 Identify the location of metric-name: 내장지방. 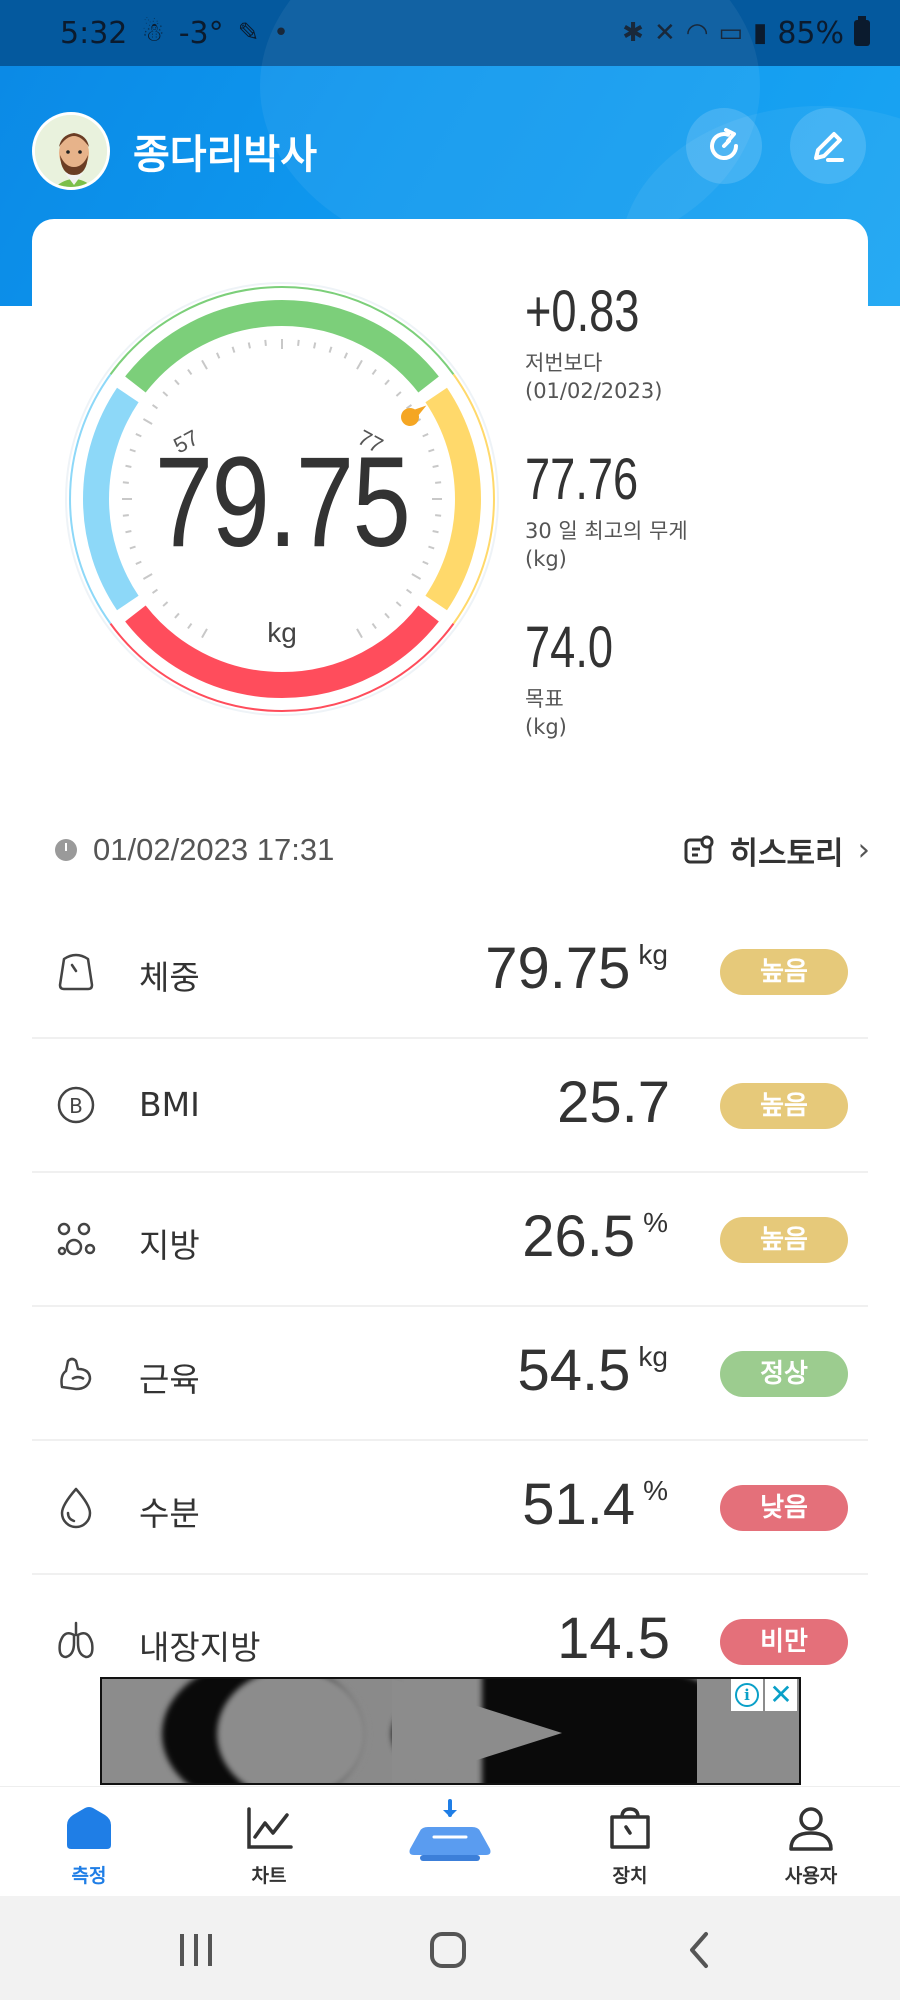
(200, 1647).